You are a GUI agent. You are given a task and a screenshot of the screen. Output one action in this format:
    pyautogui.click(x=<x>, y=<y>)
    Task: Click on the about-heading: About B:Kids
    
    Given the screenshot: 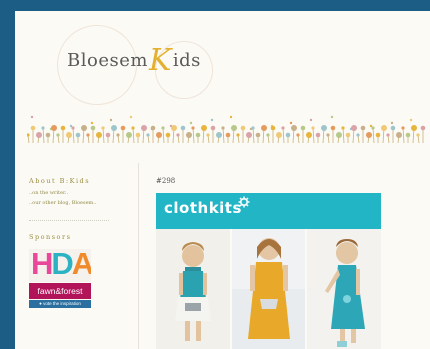 What is the action you would take?
    pyautogui.click(x=60, y=181)
    